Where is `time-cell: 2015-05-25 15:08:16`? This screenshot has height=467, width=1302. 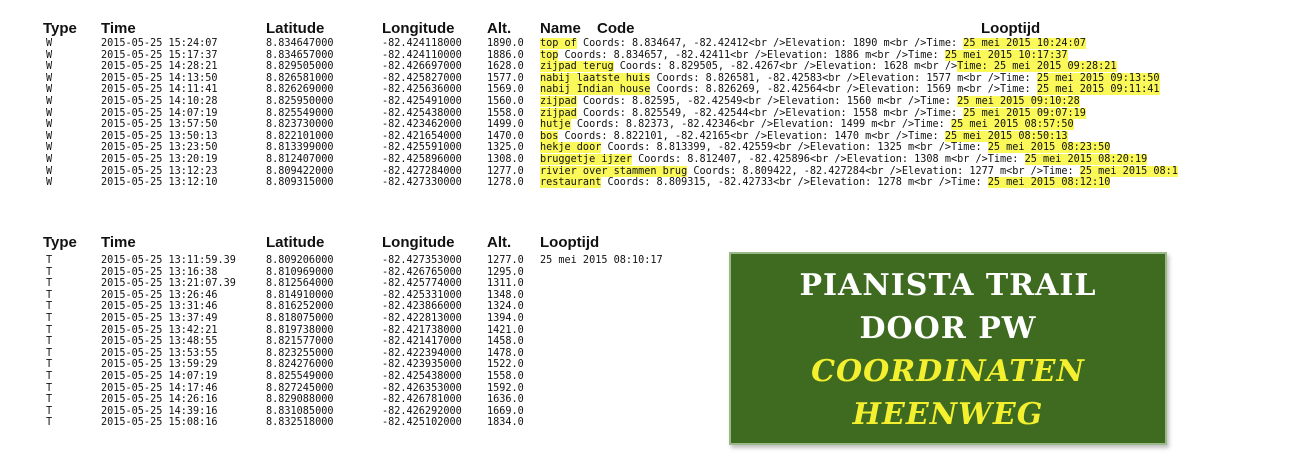 time-cell: 2015-05-25 15:08:16 is located at coordinates (159, 423).